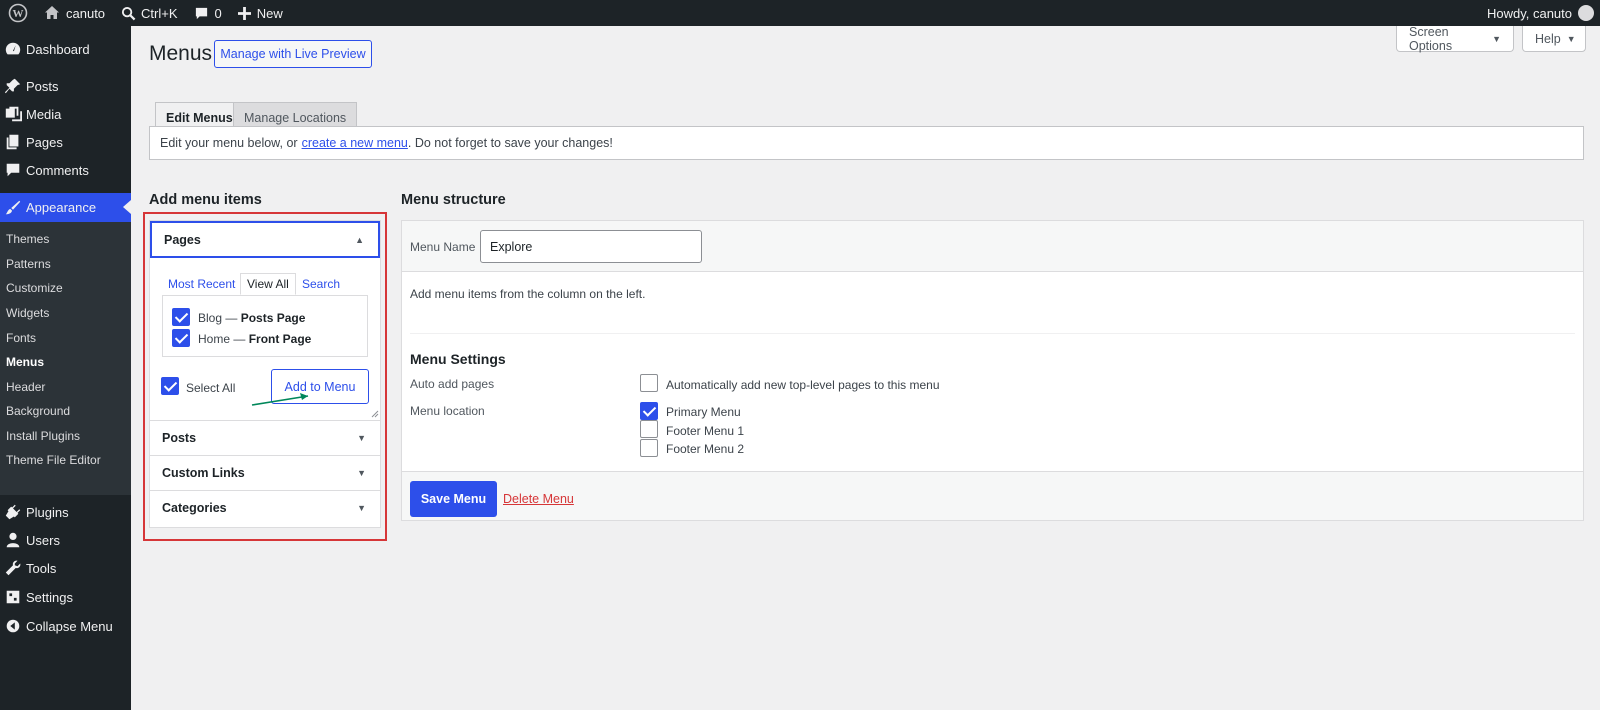  What do you see at coordinates (181, 338) in the screenshot?
I see `page-checkbox-home` at bounding box center [181, 338].